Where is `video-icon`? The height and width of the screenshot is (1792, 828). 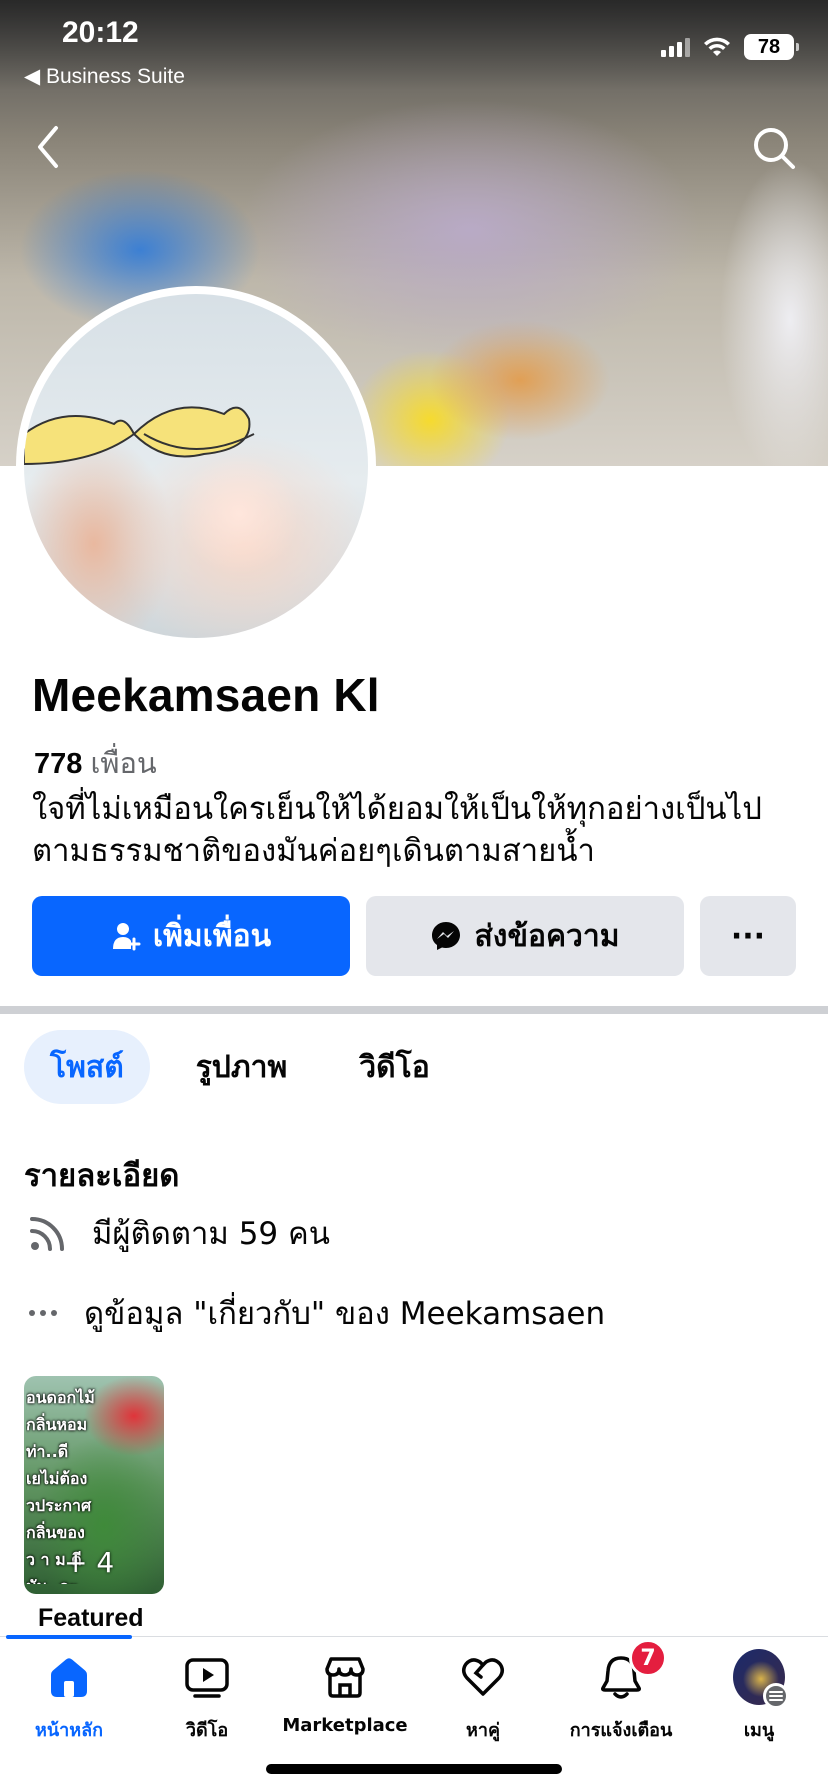
video-icon is located at coordinates (207, 1677).